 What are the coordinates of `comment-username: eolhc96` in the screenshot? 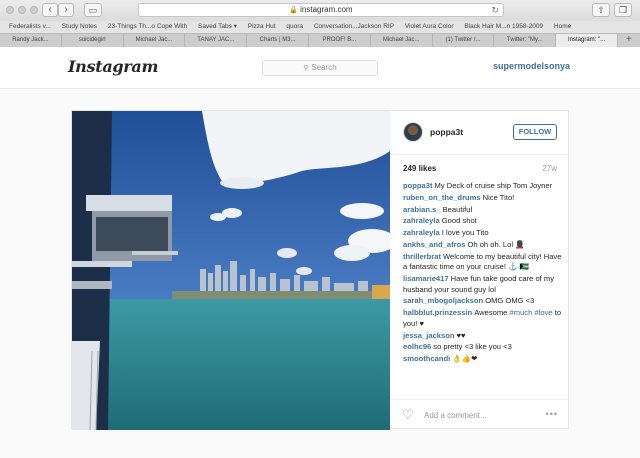 It's located at (417, 346).